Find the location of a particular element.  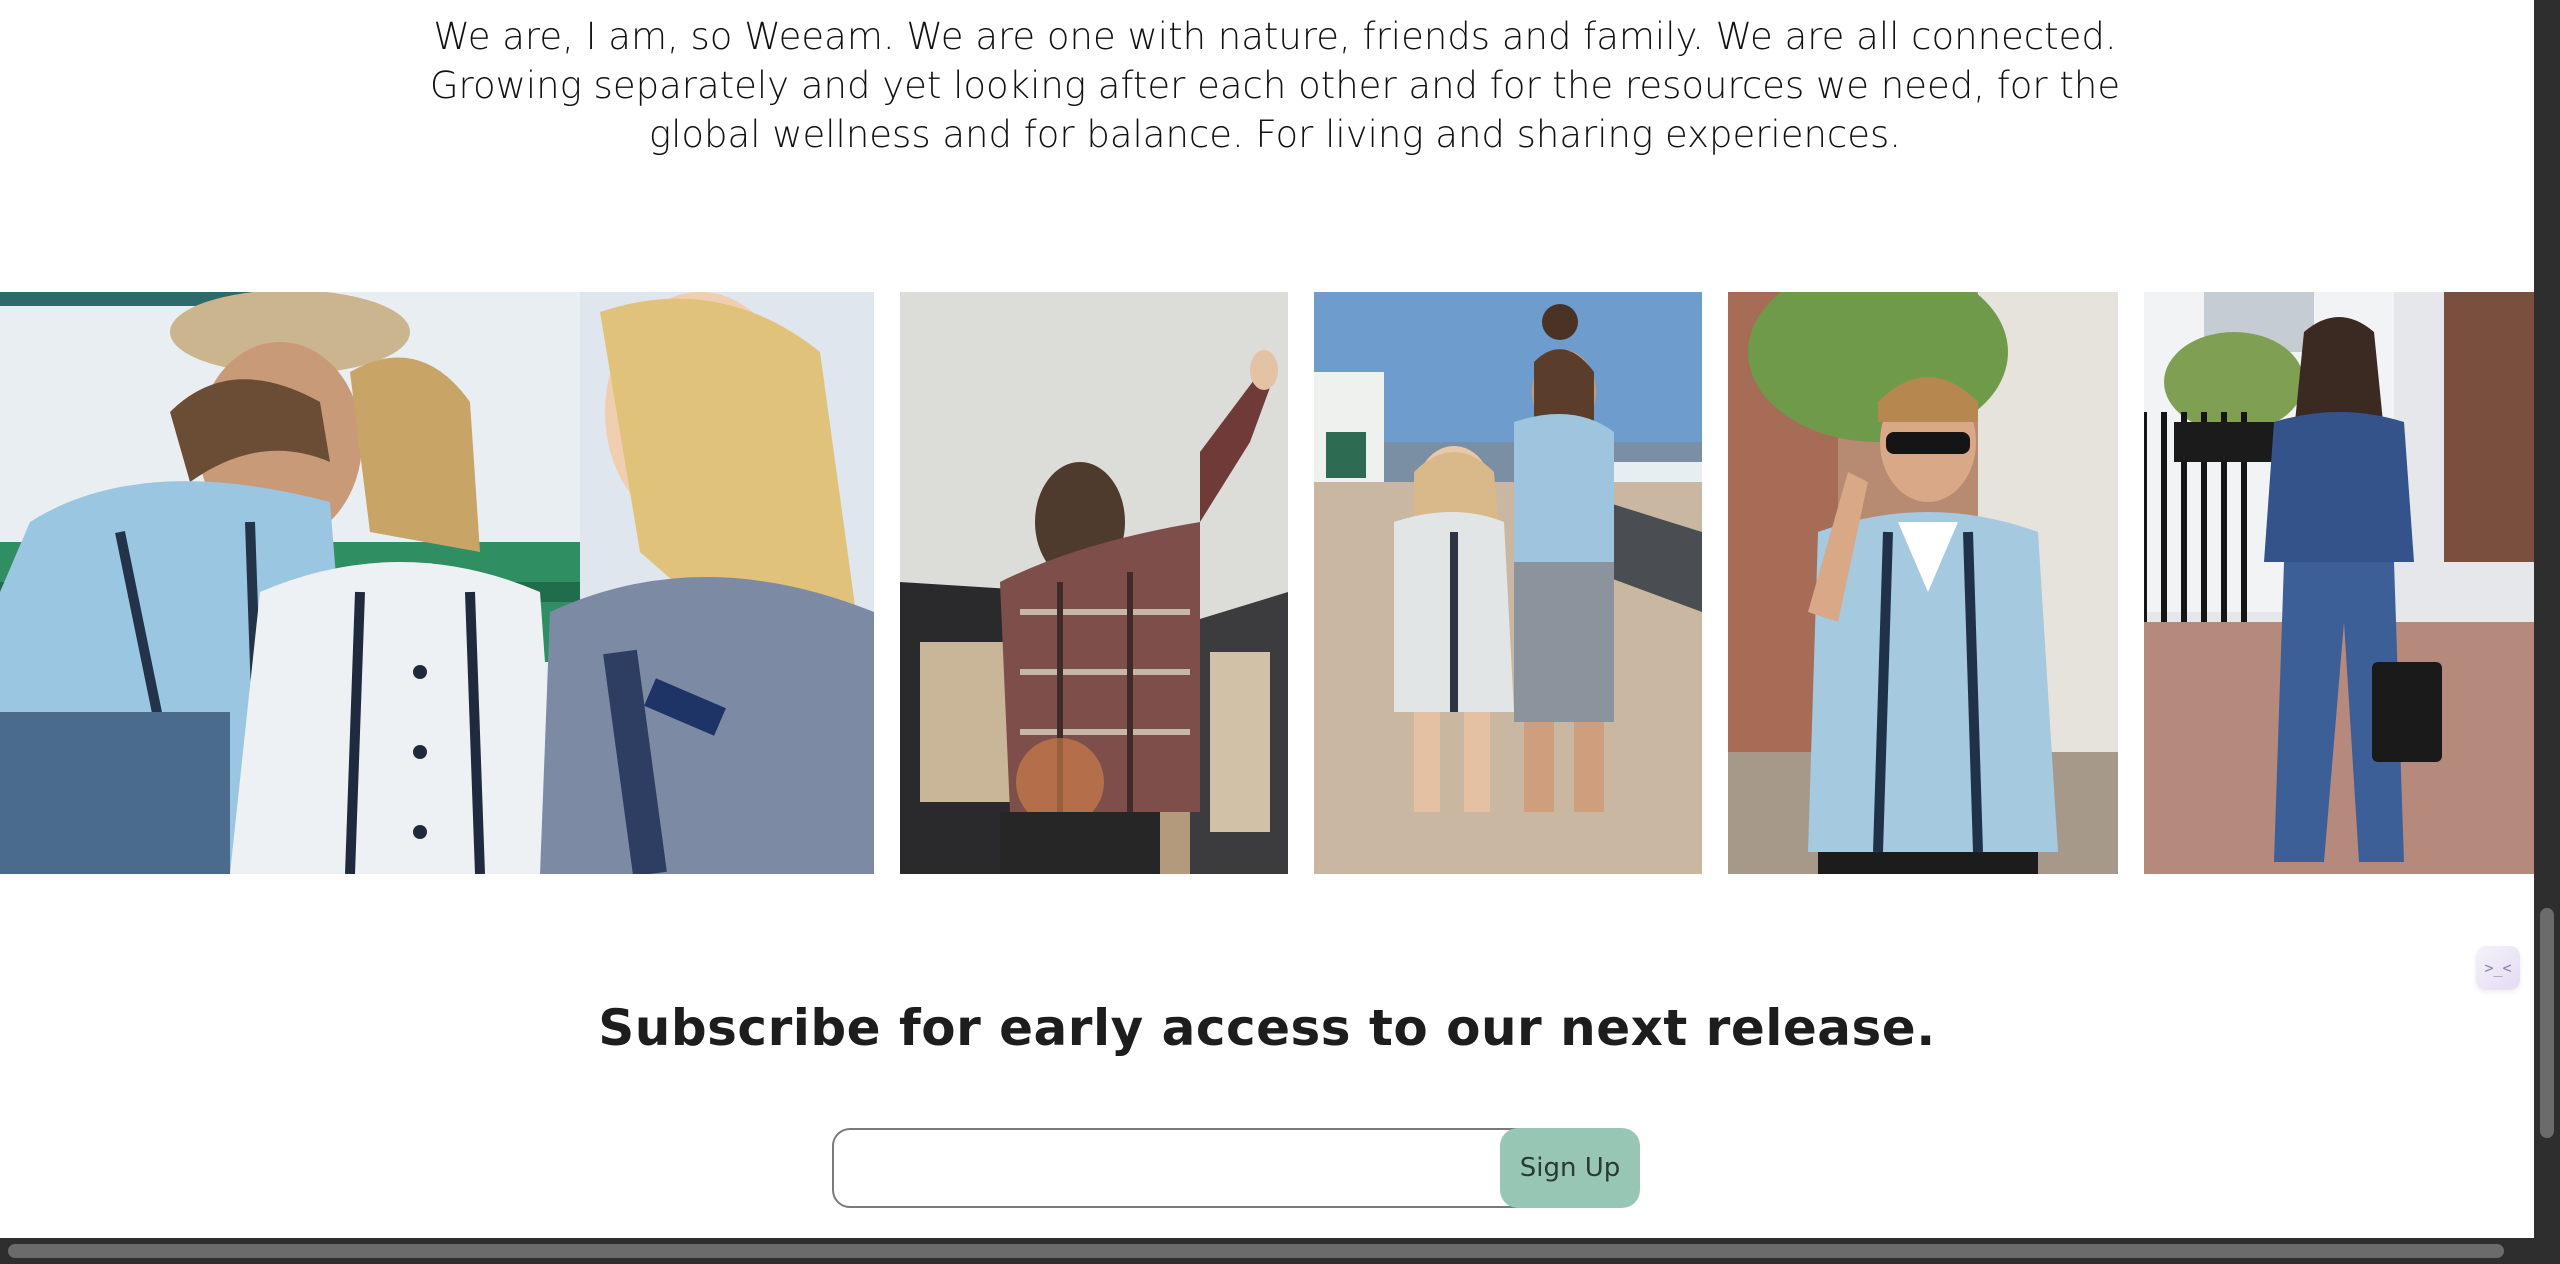

chat-widget-icon: >_< is located at coordinates (2498, 968).